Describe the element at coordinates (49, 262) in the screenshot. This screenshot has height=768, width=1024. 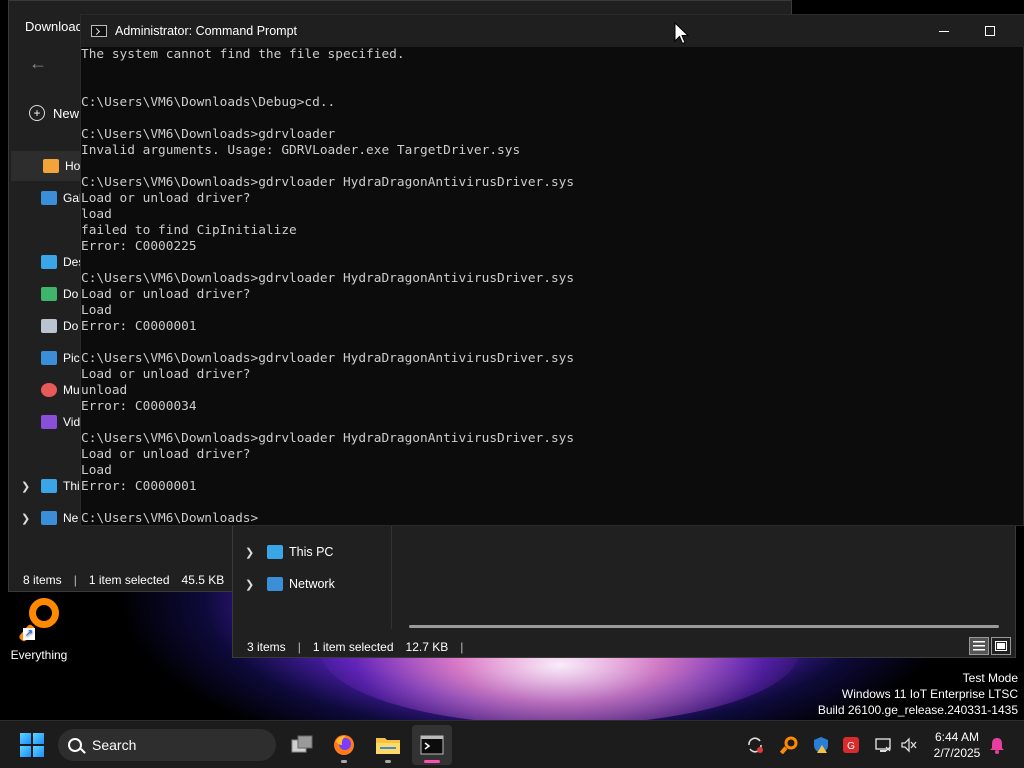
I see `desktop-folder-icon` at that location.